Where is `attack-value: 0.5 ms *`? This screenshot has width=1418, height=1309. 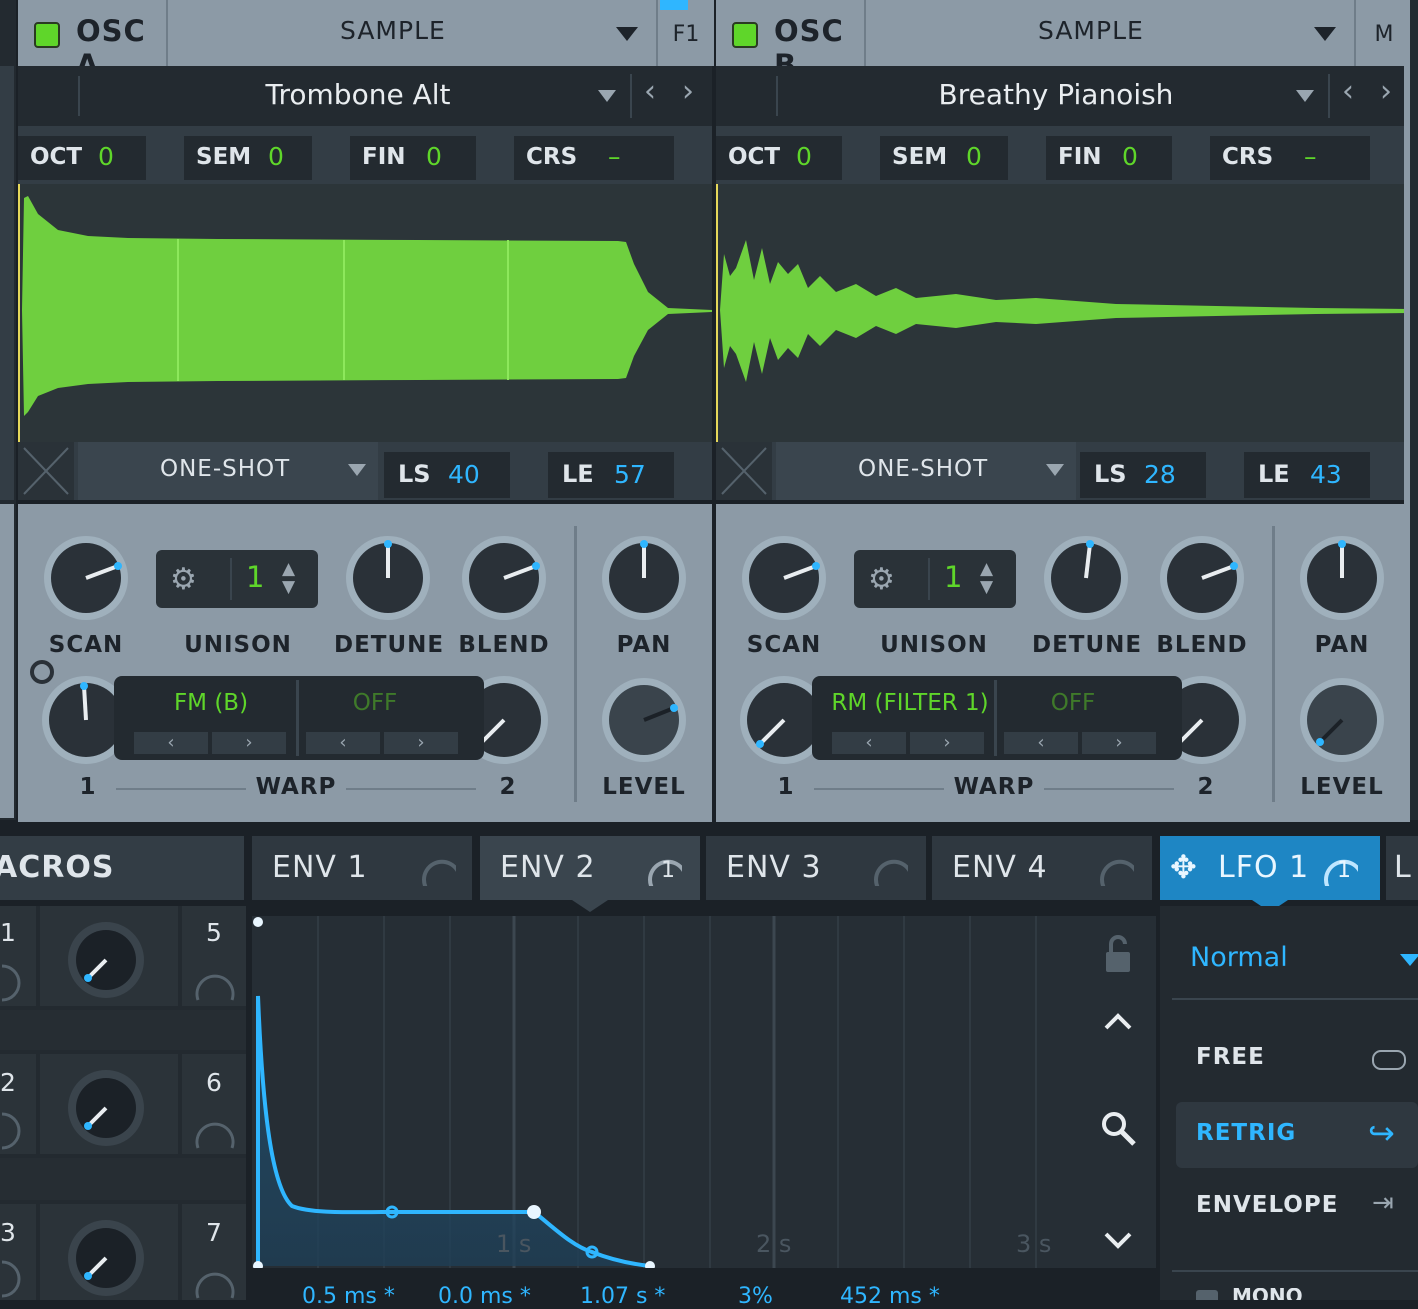
attack-value: 0.5 ms * is located at coordinates (348, 1296).